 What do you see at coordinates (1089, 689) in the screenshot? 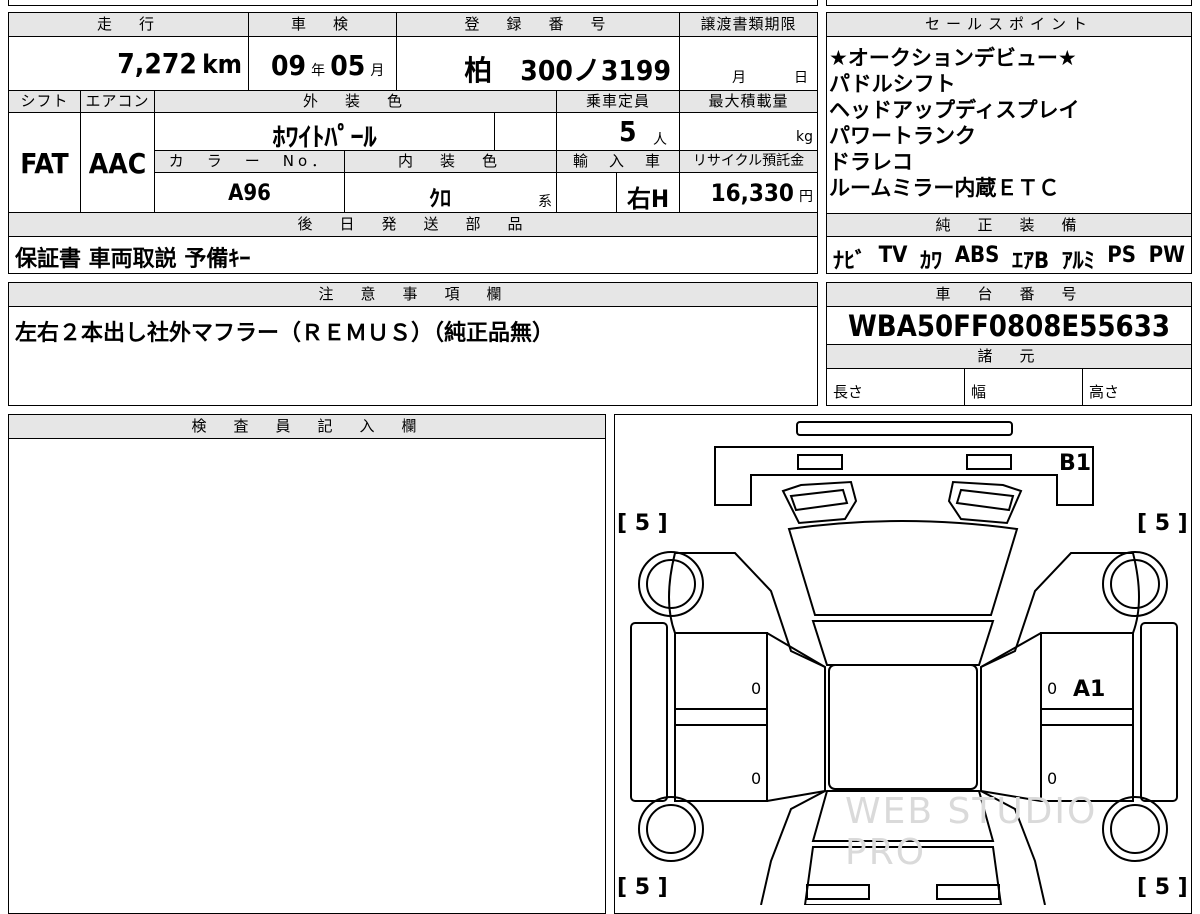
I see `damage-mark-a1: A1` at bounding box center [1089, 689].